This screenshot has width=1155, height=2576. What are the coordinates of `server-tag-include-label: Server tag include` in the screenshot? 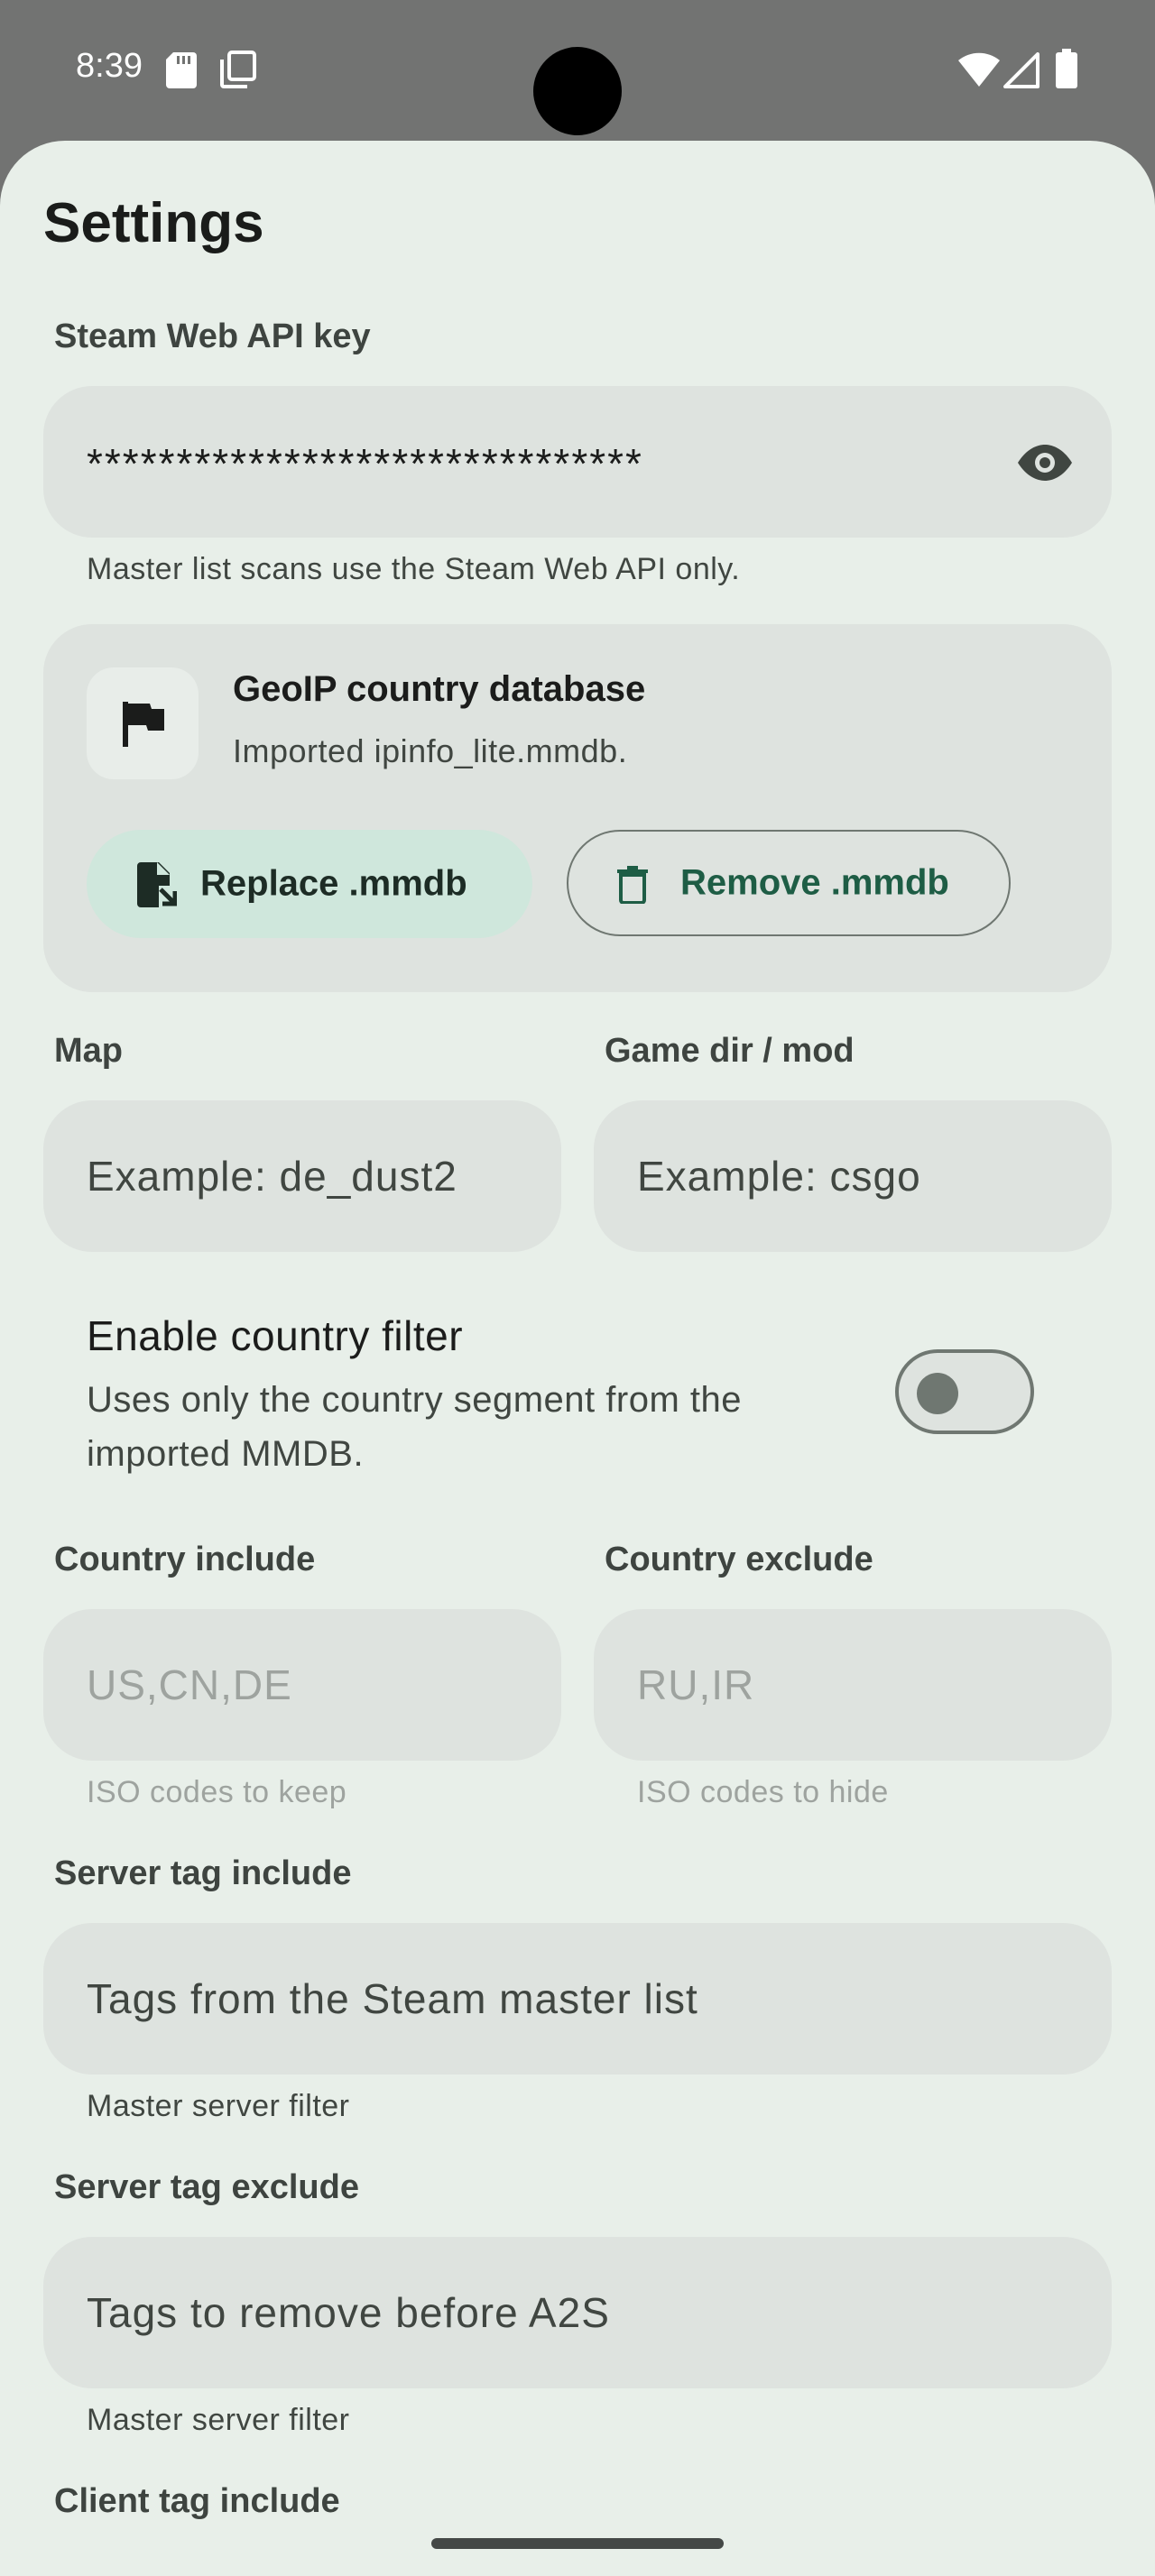 It's located at (203, 1873).